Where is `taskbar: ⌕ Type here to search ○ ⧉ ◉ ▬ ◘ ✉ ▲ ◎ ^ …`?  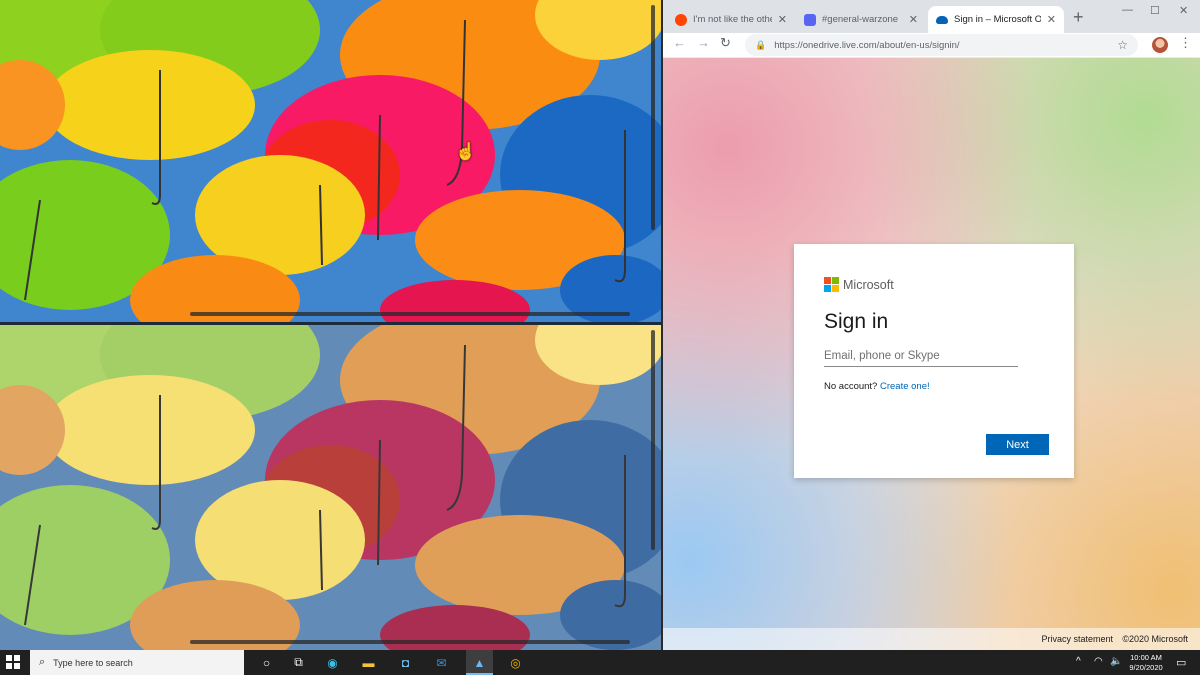 taskbar: ⌕ Type here to search ○ ⧉ ◉ ▬ ◘ ✉ ▲ ◎ ^ … is located at coordinates (600, 662).